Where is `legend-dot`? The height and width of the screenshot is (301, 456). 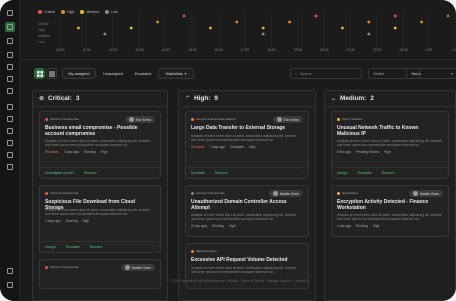 legend-dot is located at coordinates (40, 12).